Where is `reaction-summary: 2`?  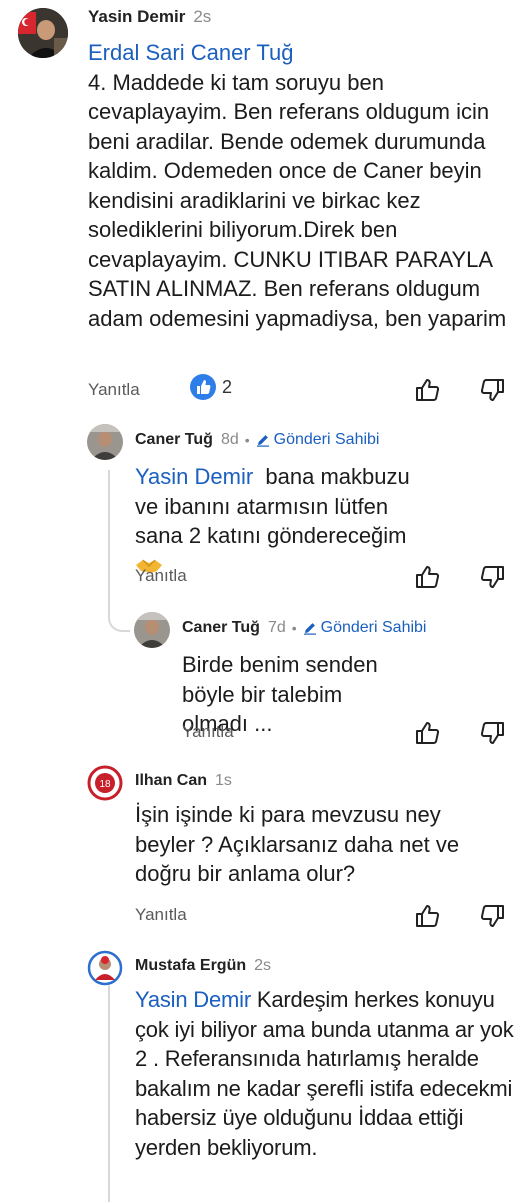 reaction-summary: 2 is located at coordinates (211, 387).